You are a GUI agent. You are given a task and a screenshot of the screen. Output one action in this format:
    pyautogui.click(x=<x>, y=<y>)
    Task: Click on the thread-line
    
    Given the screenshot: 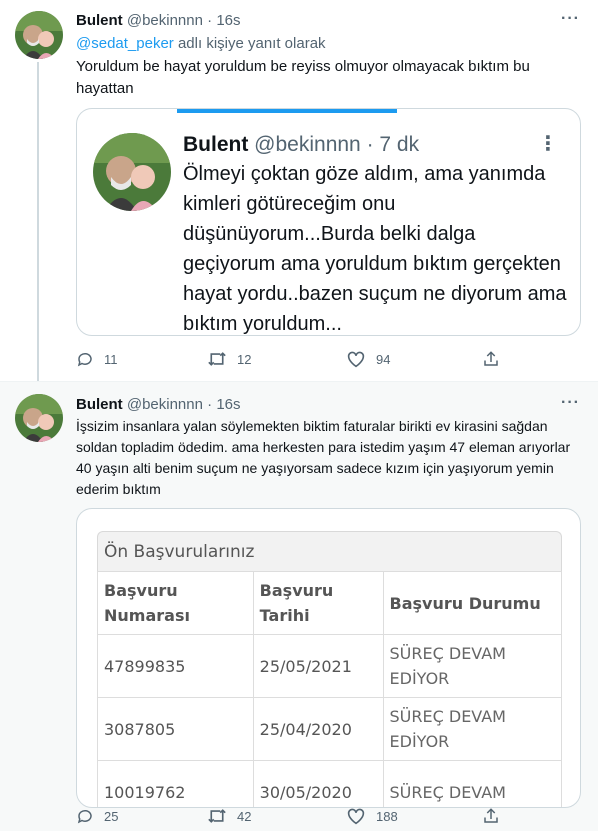 What is the action you would take?
    pyautogui.click(x=38, y=221)
    